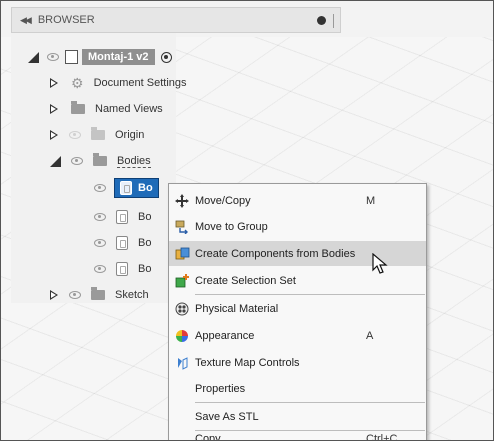  I want to click on browser-divider, so click(333, 21).